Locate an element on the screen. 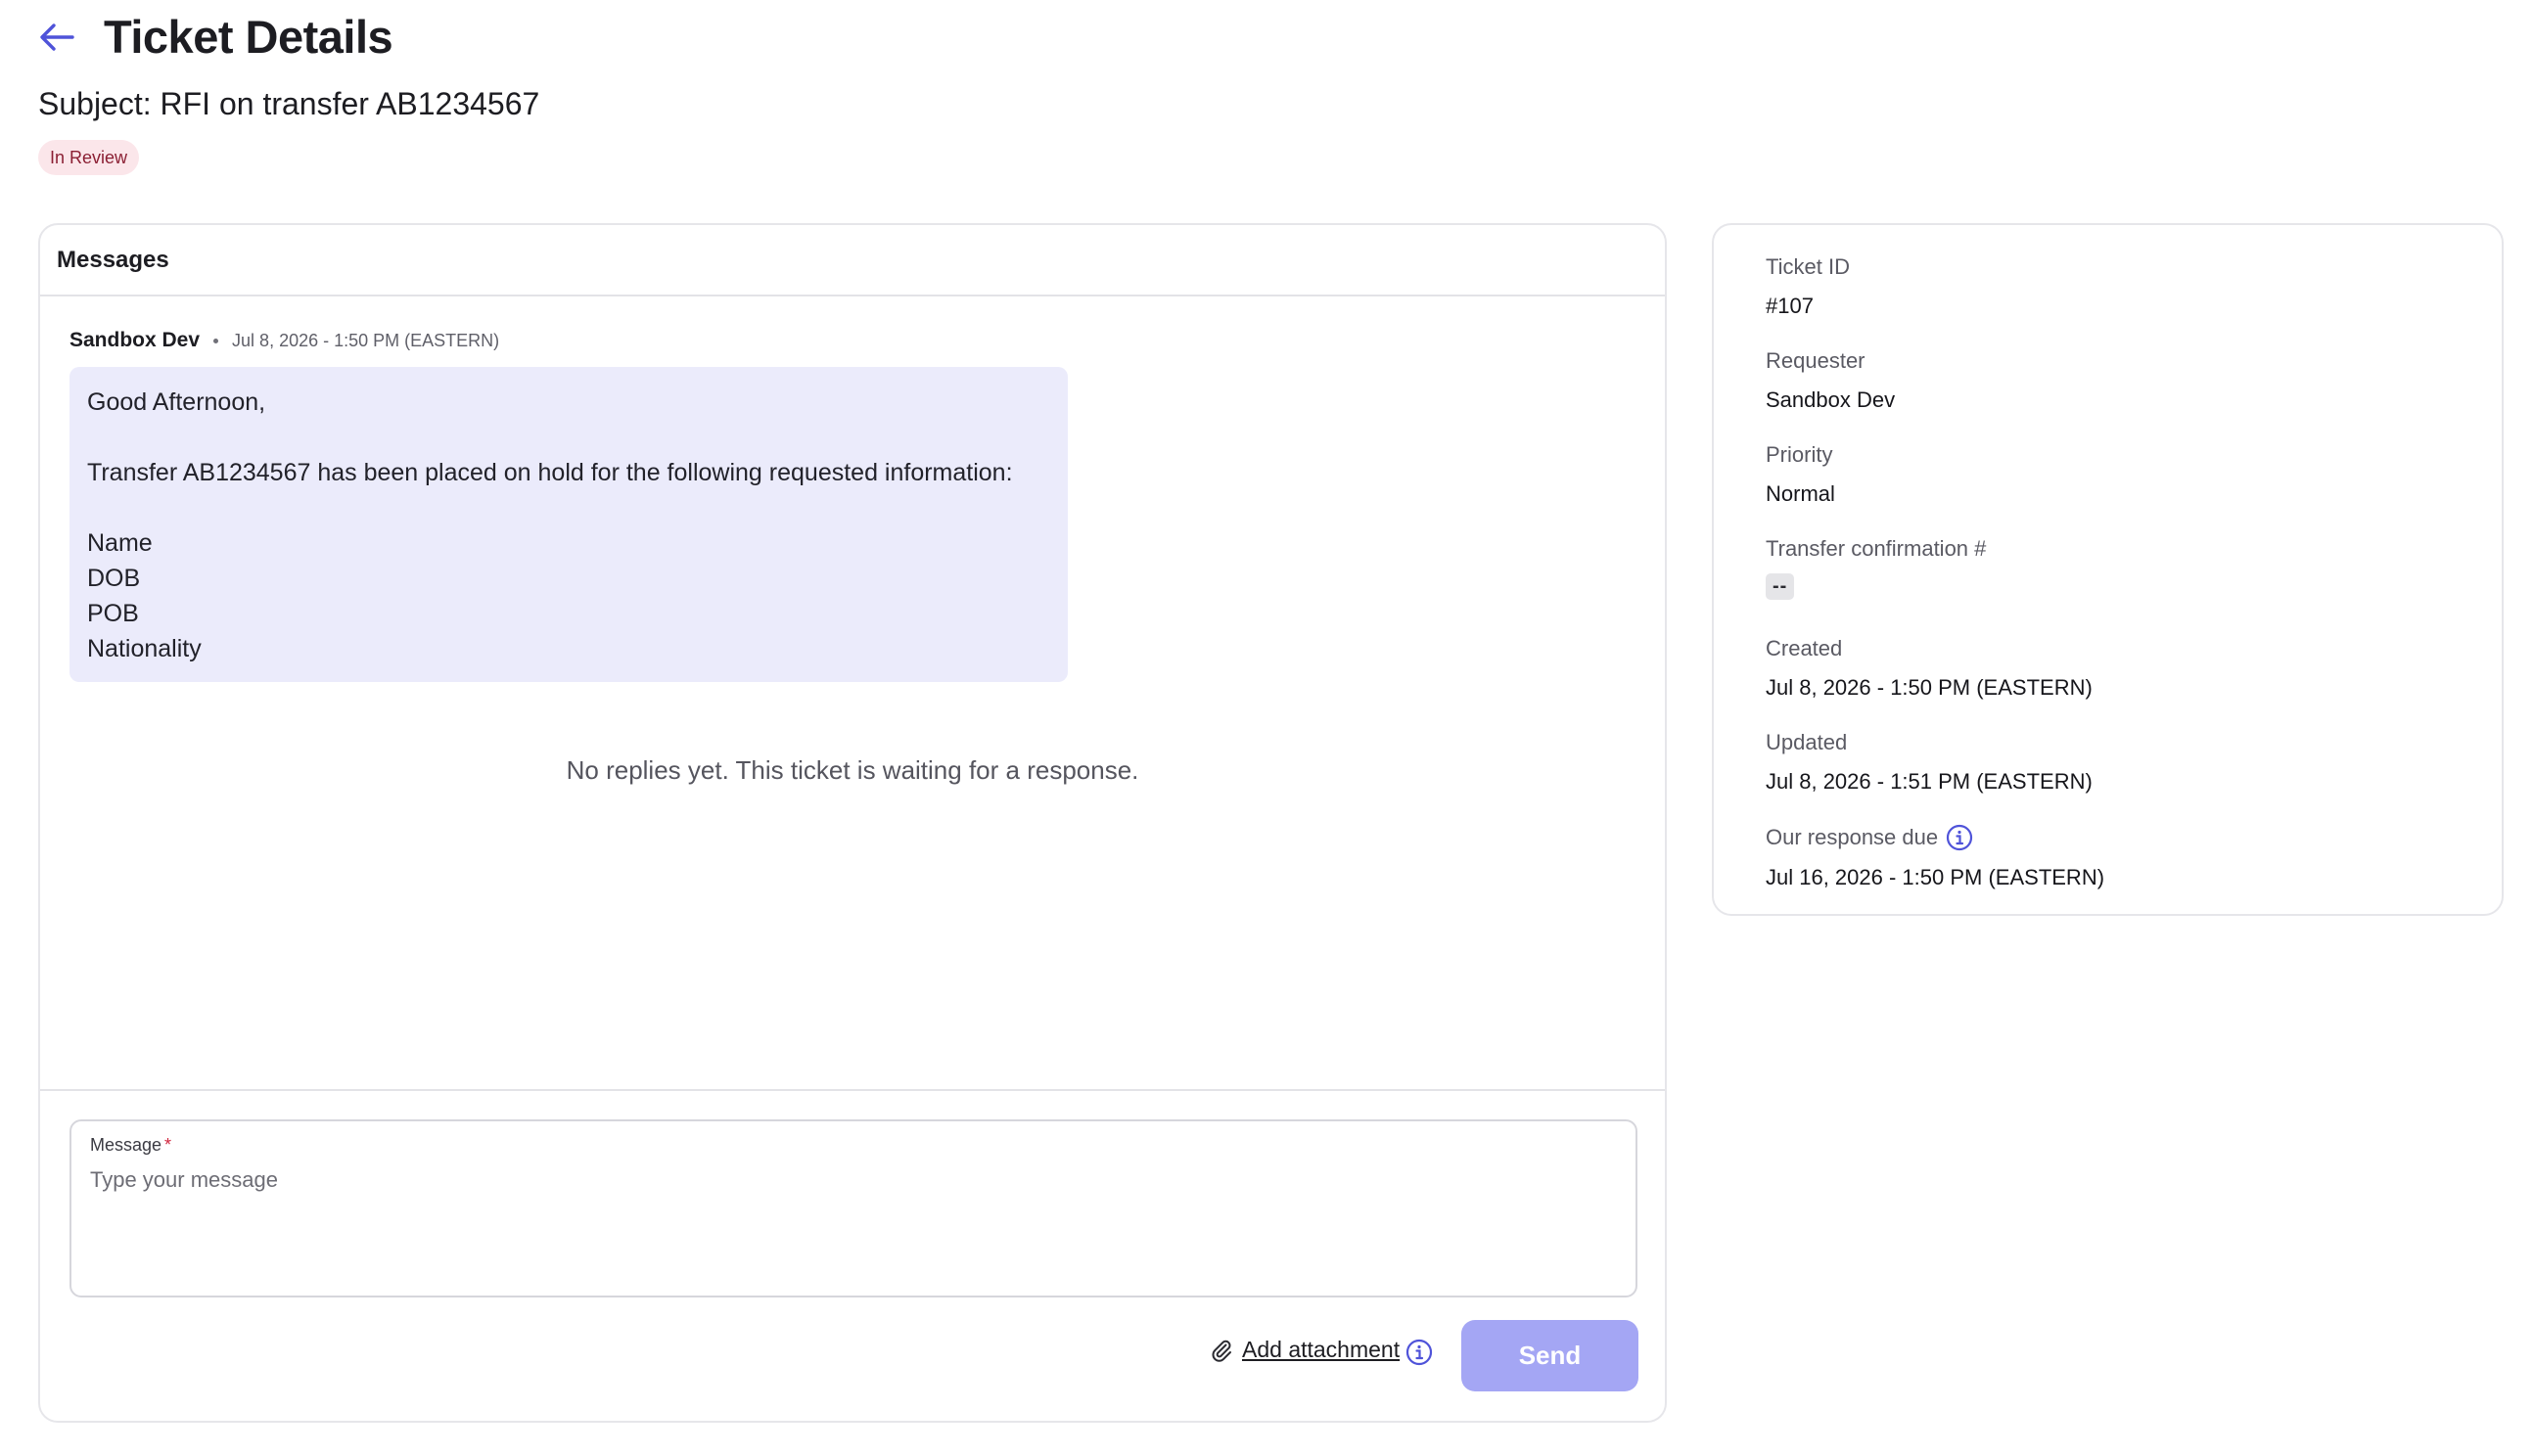  field-value: Jul 16, 2026 - 1:50 PM (EASTERN) is located at coordinates (1936, 877).